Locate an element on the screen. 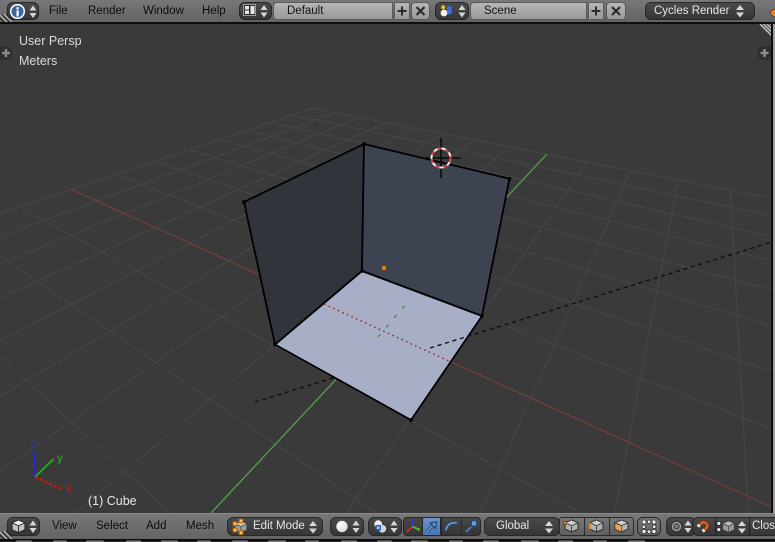  svg-text: (1) Cube is located at coordinates (112, 501).